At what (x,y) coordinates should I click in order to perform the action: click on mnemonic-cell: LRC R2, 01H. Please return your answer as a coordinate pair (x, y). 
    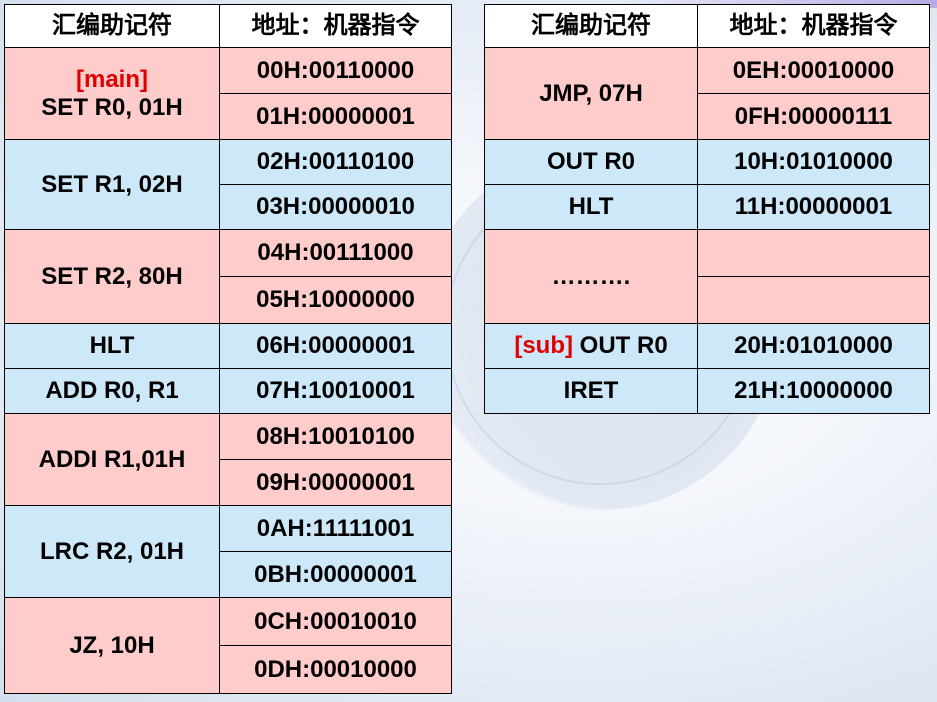
    Looking at the image, I should click on (112, 551).